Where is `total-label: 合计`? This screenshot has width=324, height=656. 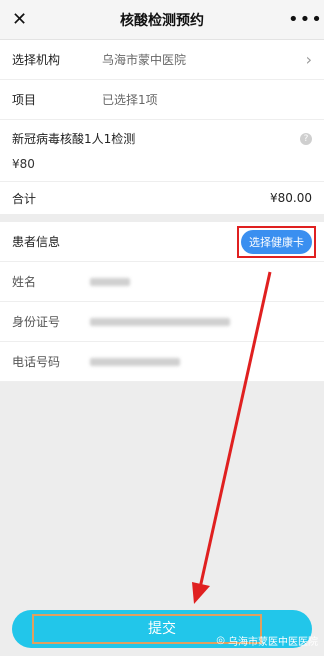
total-label: 合计 is located at coordinates (24, 198).